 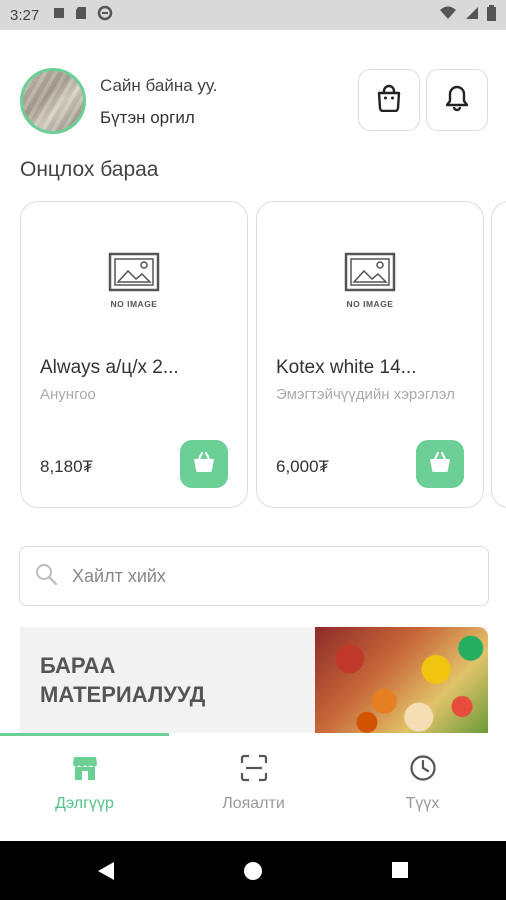 I want to click on notification-icons, so click(x=83, y=15).